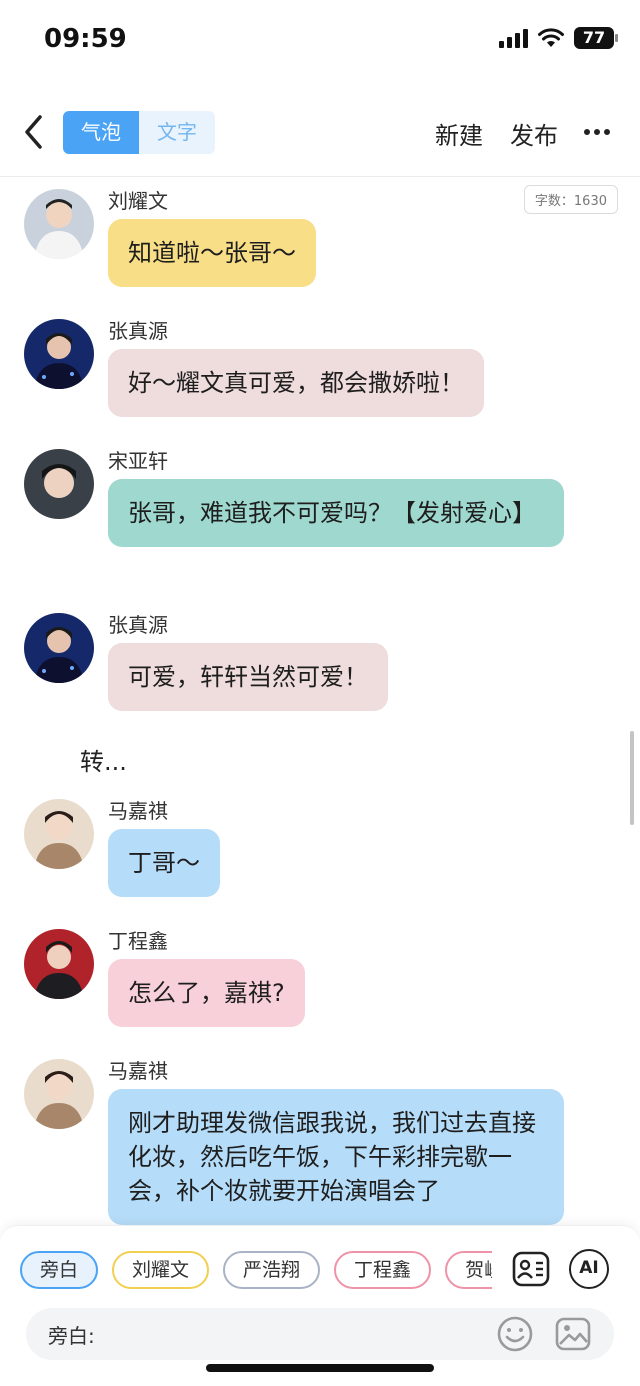  I want to click on tab-text: 文字, so click(177, 132).